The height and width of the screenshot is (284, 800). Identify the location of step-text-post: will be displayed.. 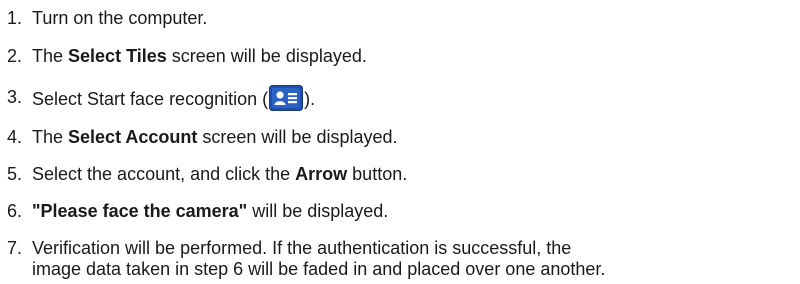
(318, 211).